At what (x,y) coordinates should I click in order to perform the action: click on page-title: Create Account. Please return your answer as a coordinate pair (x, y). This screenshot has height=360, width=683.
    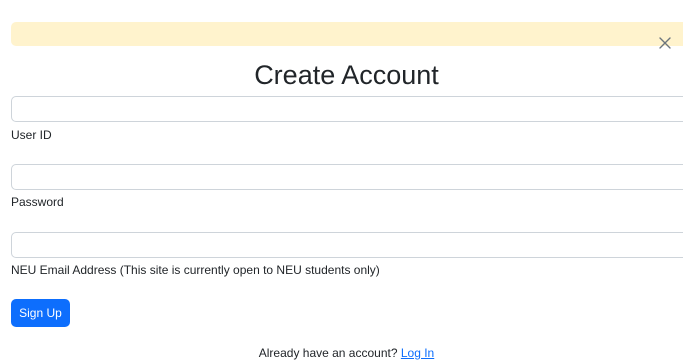
    Looking at the image, I should click on (346, 75).